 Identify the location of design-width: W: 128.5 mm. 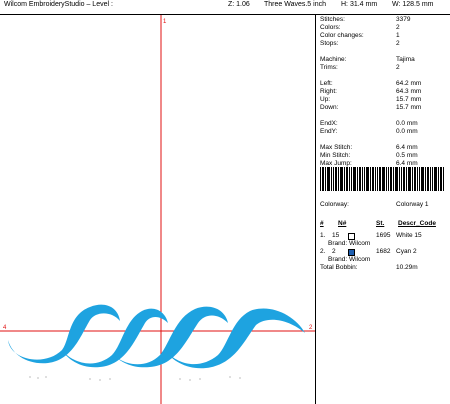
(413, 4).